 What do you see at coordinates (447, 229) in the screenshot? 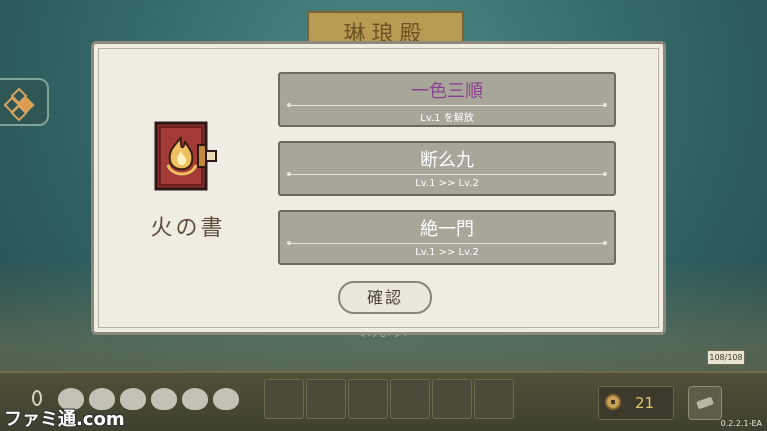
I see `option-title: 絶一門` at bounding box center [447, 229].